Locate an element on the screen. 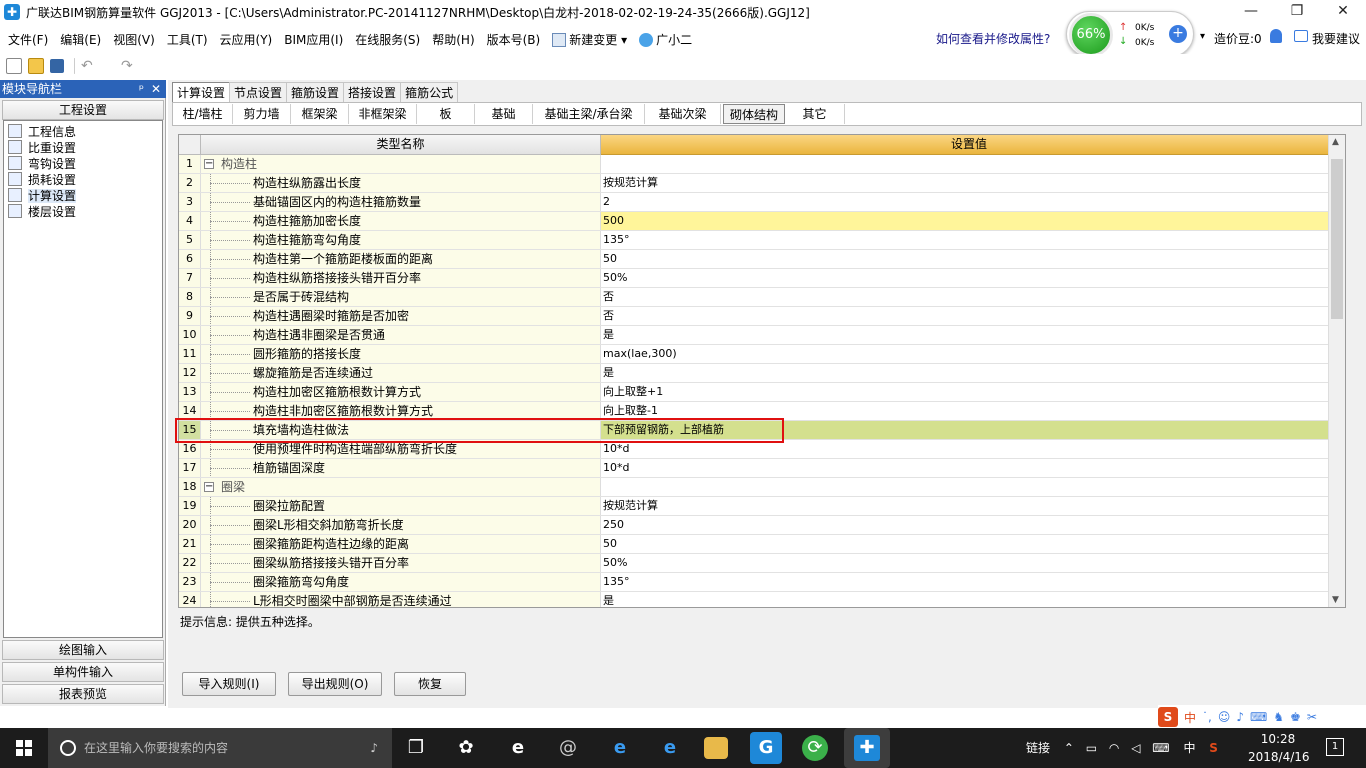 This screenshot has height=768, width=1366. table-row: 12 螺旋箍筋是否连续通过 是 is located at coordinates (758, 373).